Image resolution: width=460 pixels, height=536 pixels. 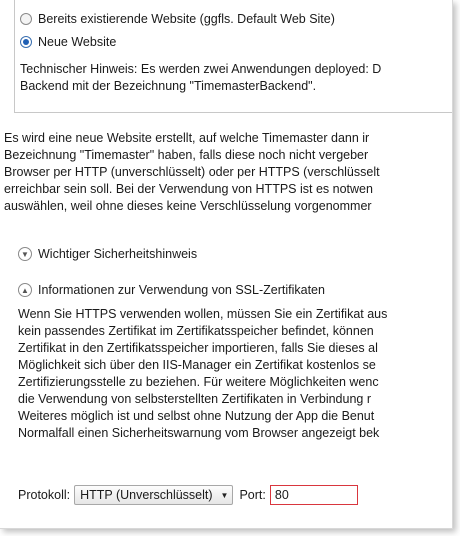 I want to click on chevron-up-icon: ▲, so click(x=25, y=290).